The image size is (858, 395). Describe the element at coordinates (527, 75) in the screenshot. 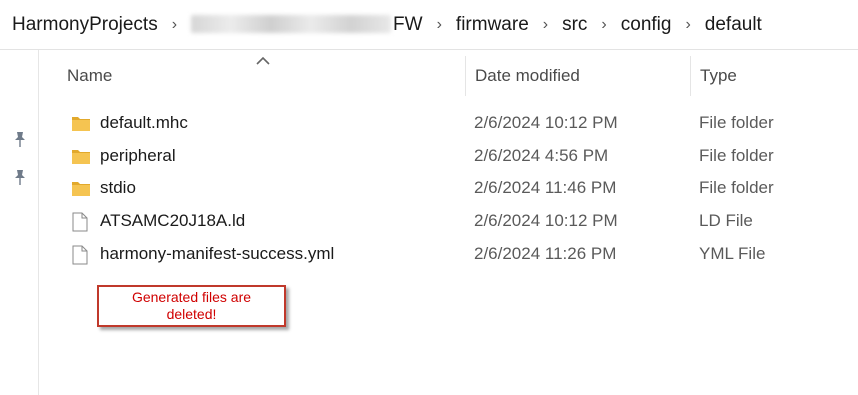

I see `column-header-date-label: Date modified` at that location.